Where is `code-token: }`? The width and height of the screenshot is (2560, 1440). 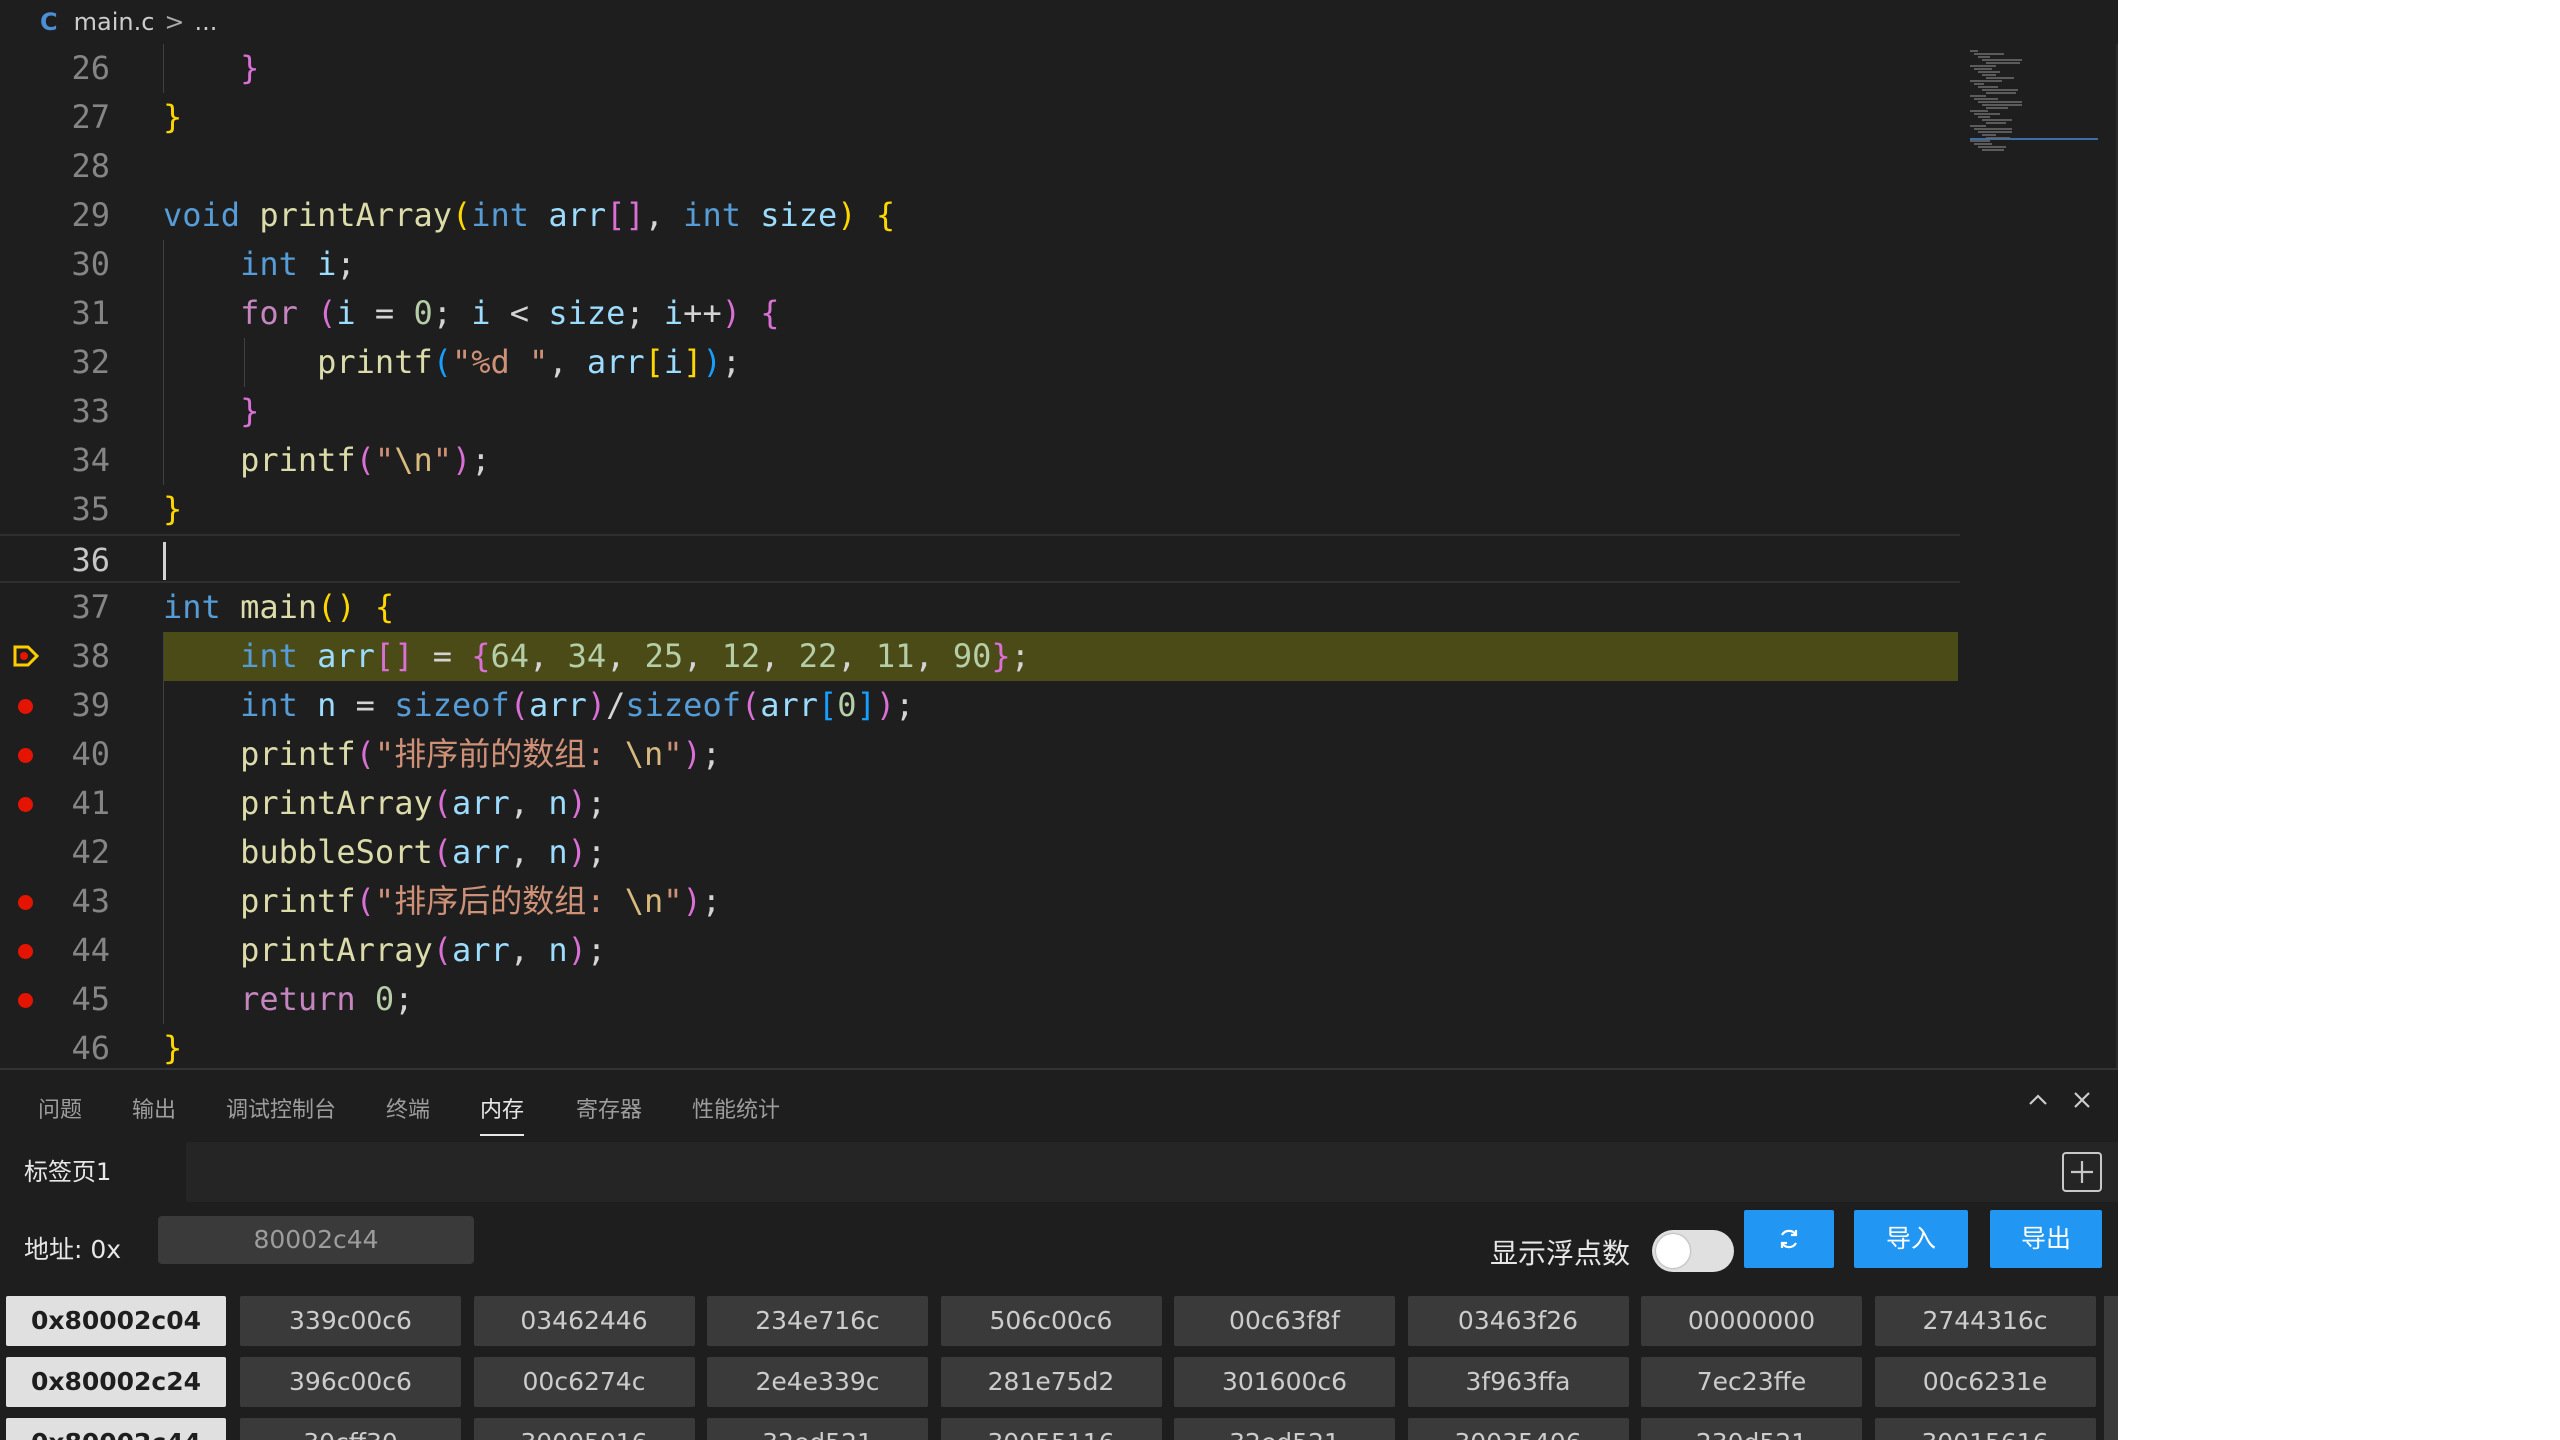 code-token: } is located at coordinates (1001, 656).